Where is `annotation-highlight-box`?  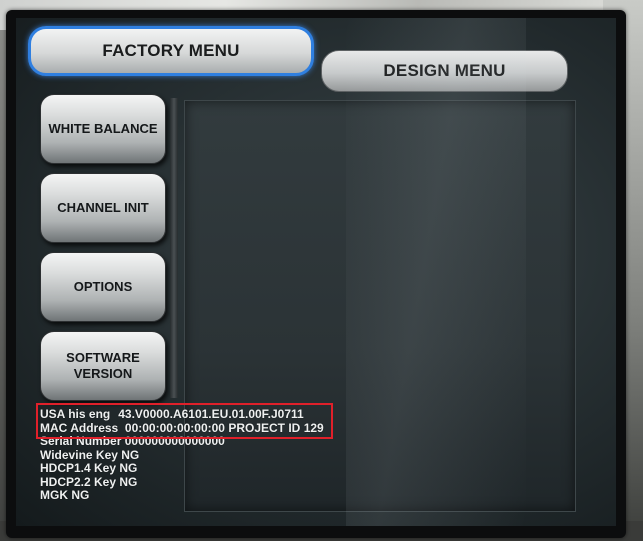 annotation-highlight-box is located at coordinates (184, 421).